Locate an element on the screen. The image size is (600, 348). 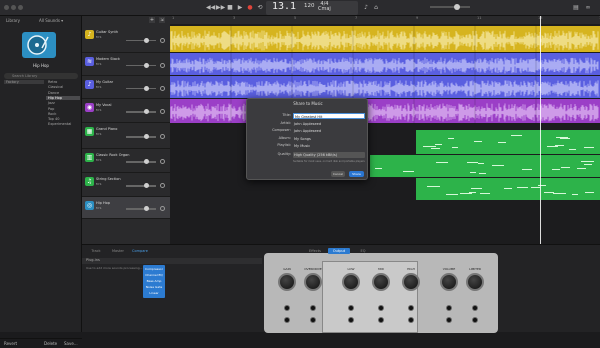
track-header: ◉ My Vocal M S is located at coordinates (126, 111).